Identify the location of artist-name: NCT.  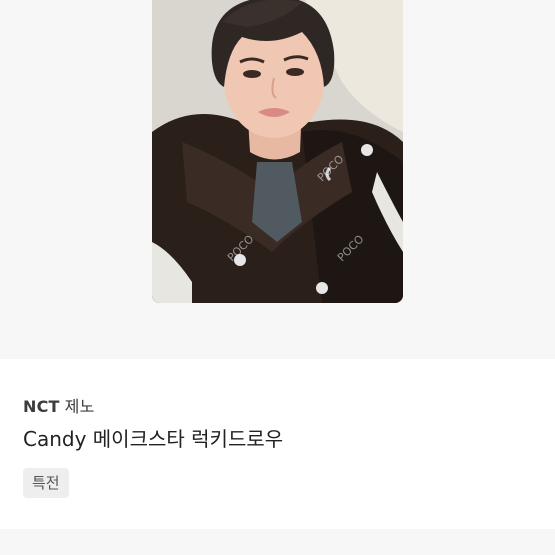
(41, 406).